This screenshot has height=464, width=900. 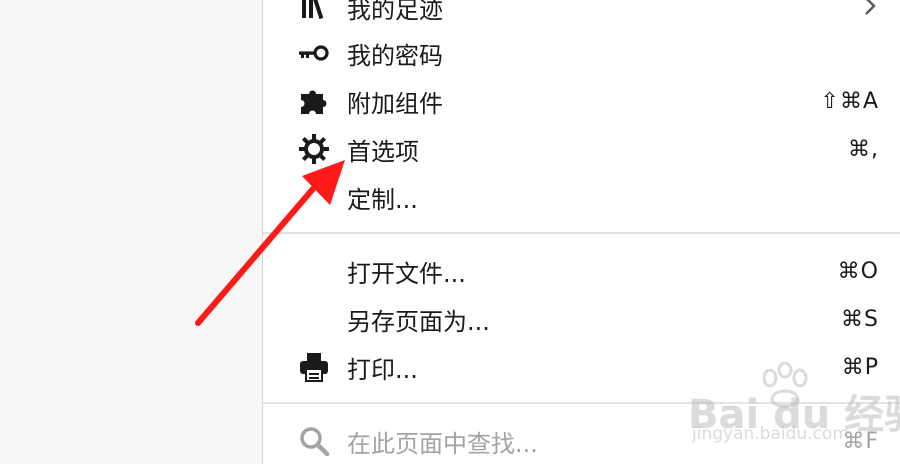 I want to click on menu-item-find-in-page: 在此页面中查找... ⌘F, so click(x=581, y=440).